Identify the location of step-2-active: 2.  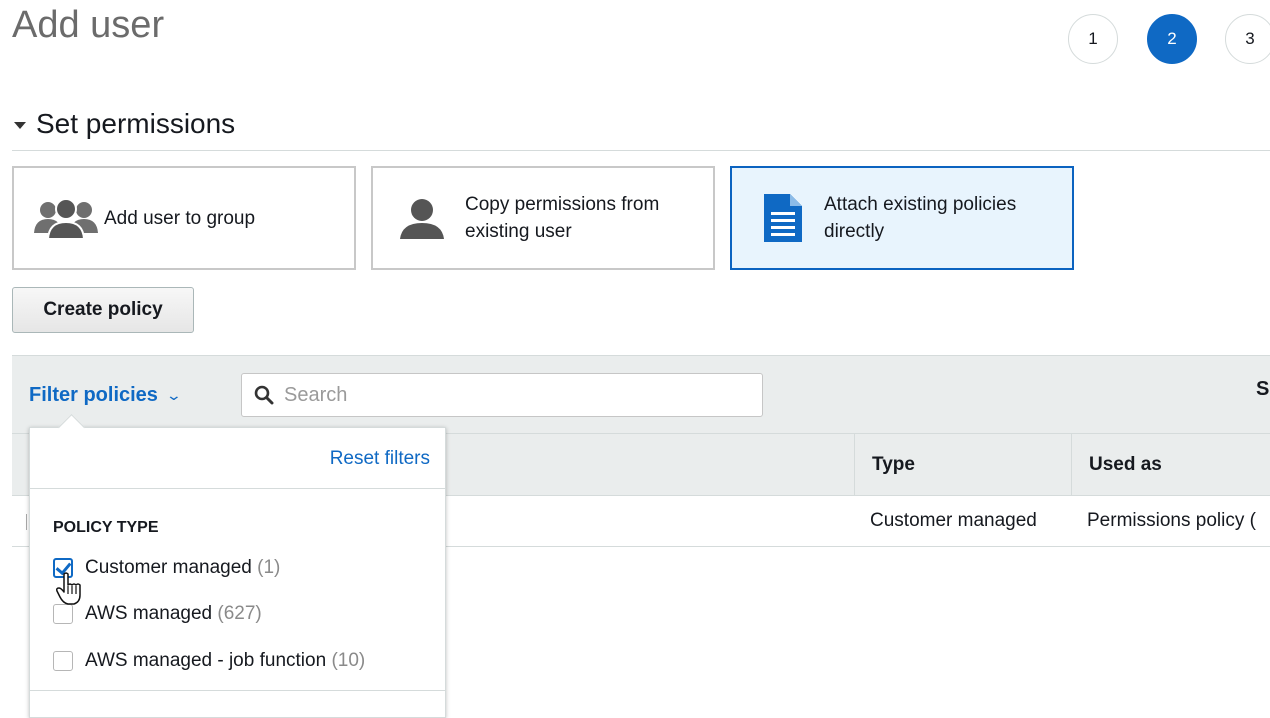
(1172, 39).